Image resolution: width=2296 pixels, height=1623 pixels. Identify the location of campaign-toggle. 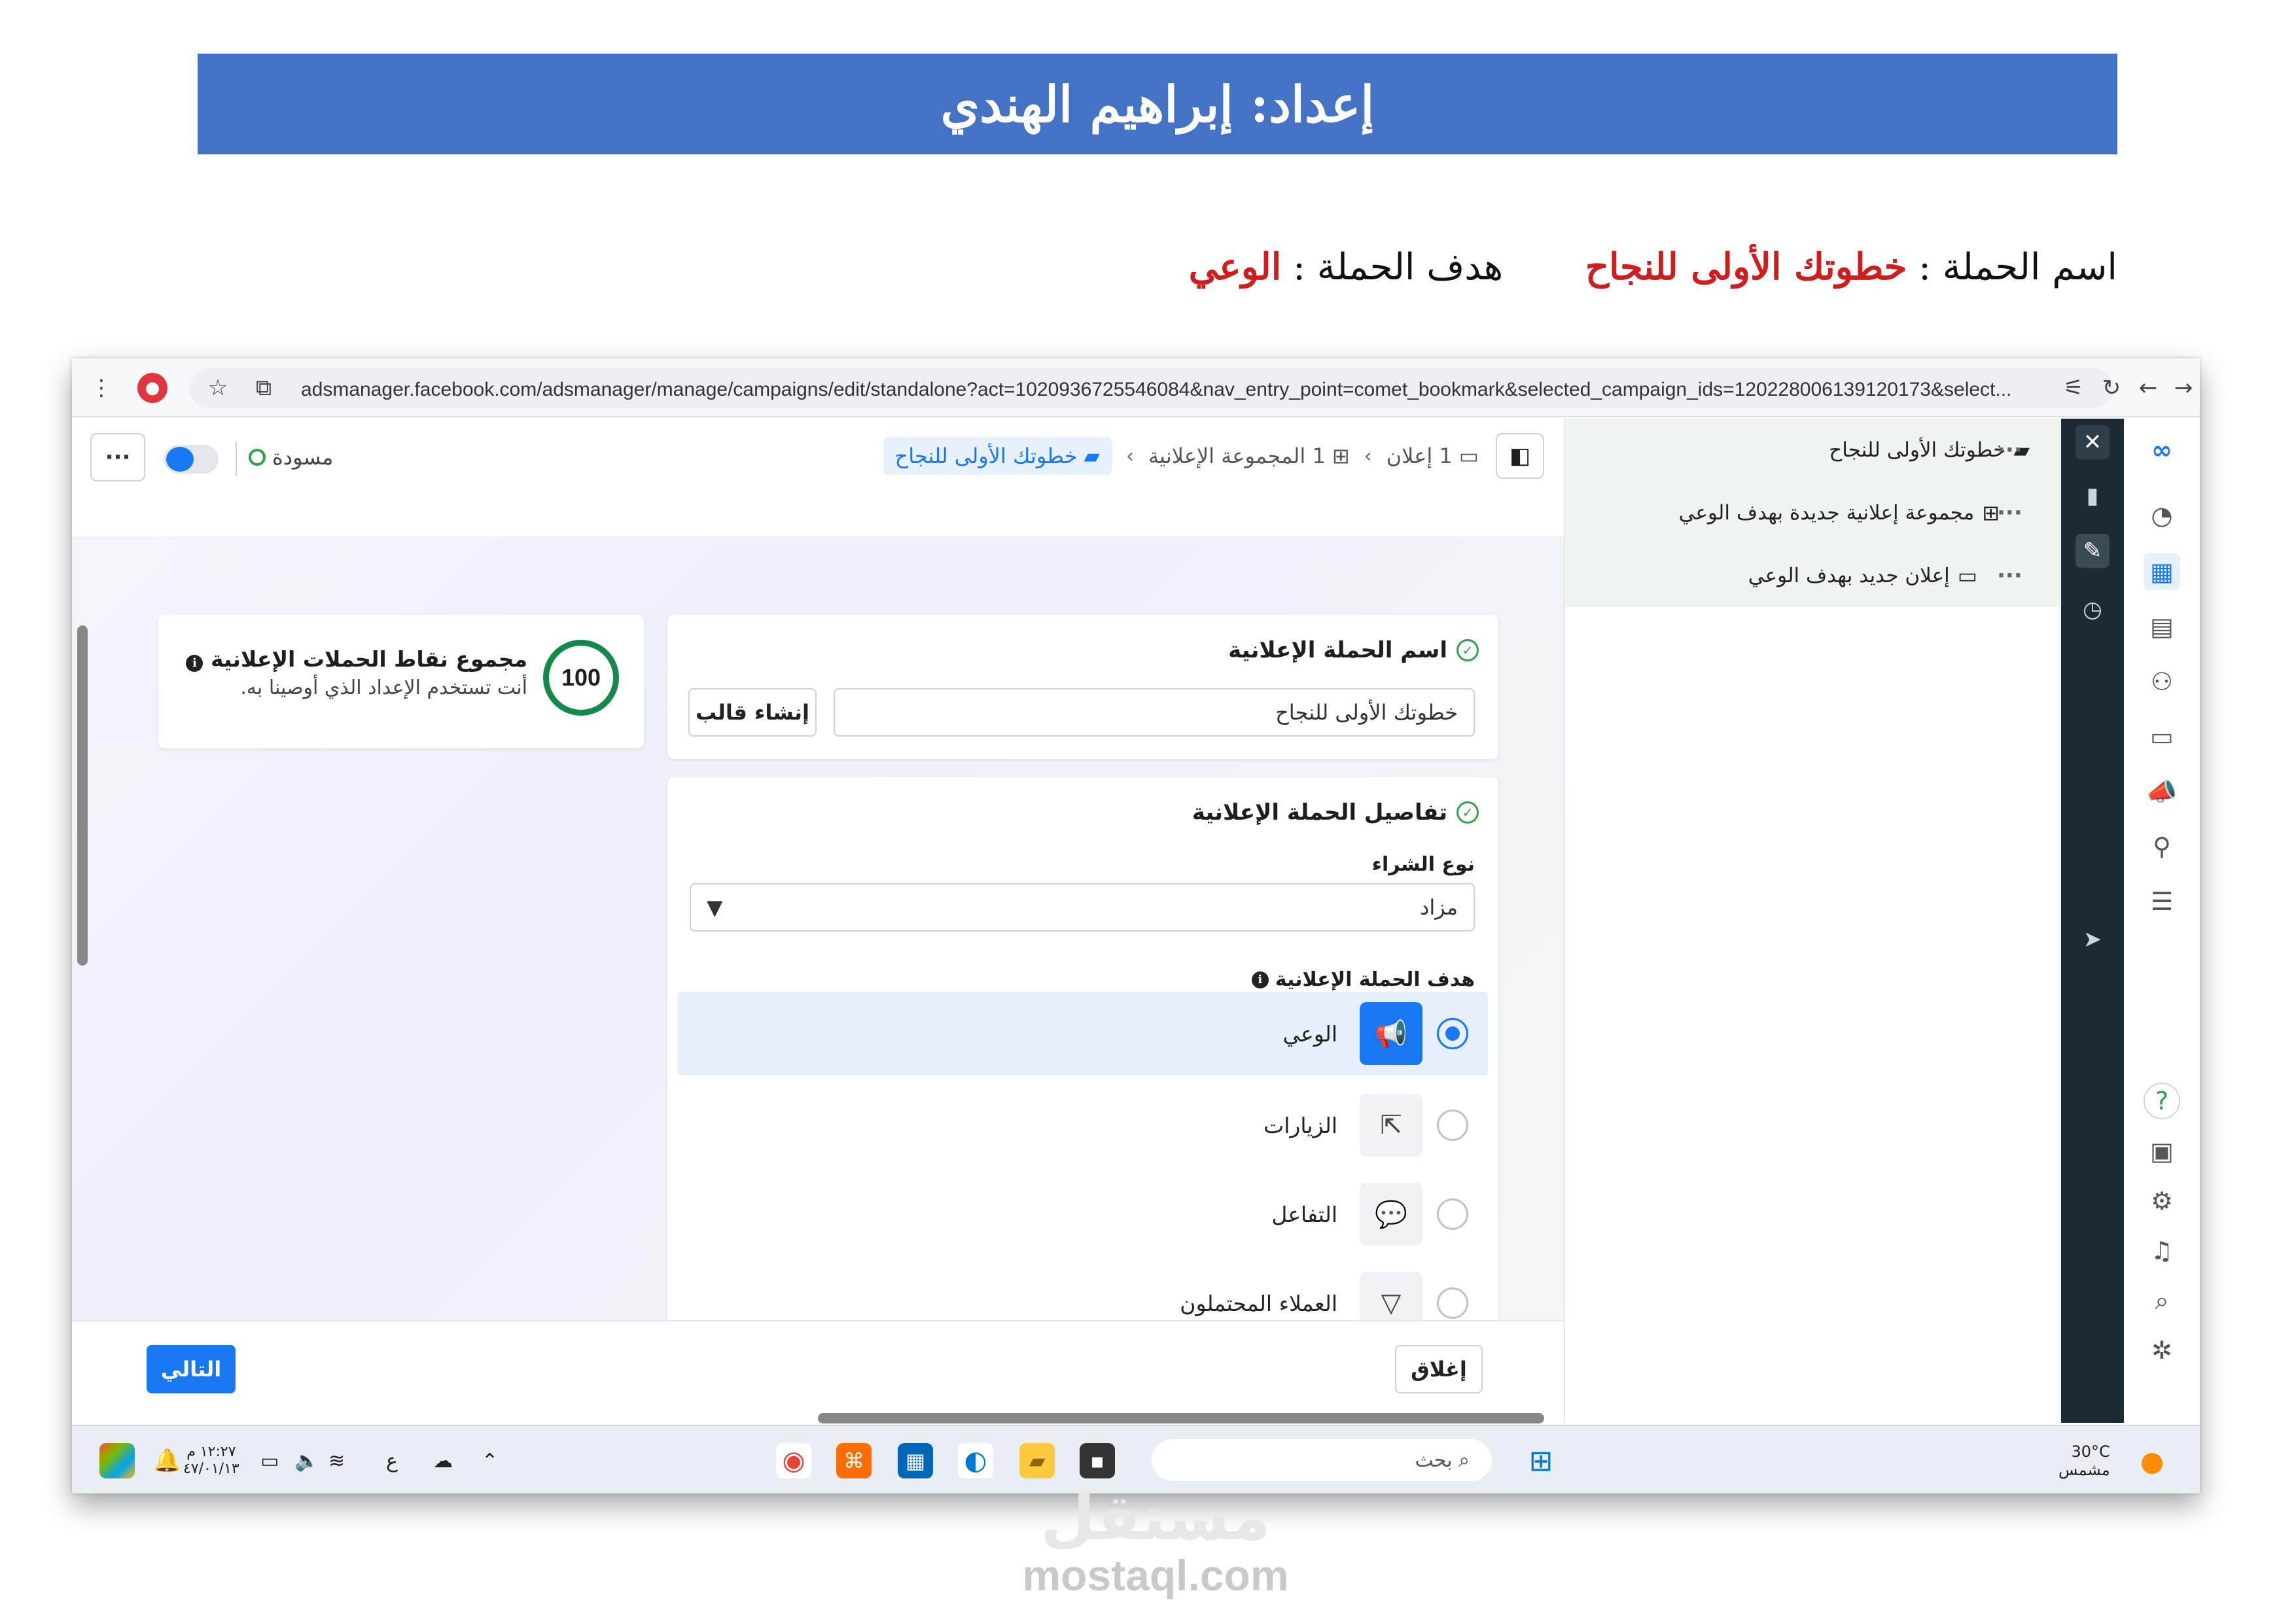
(192, 460).